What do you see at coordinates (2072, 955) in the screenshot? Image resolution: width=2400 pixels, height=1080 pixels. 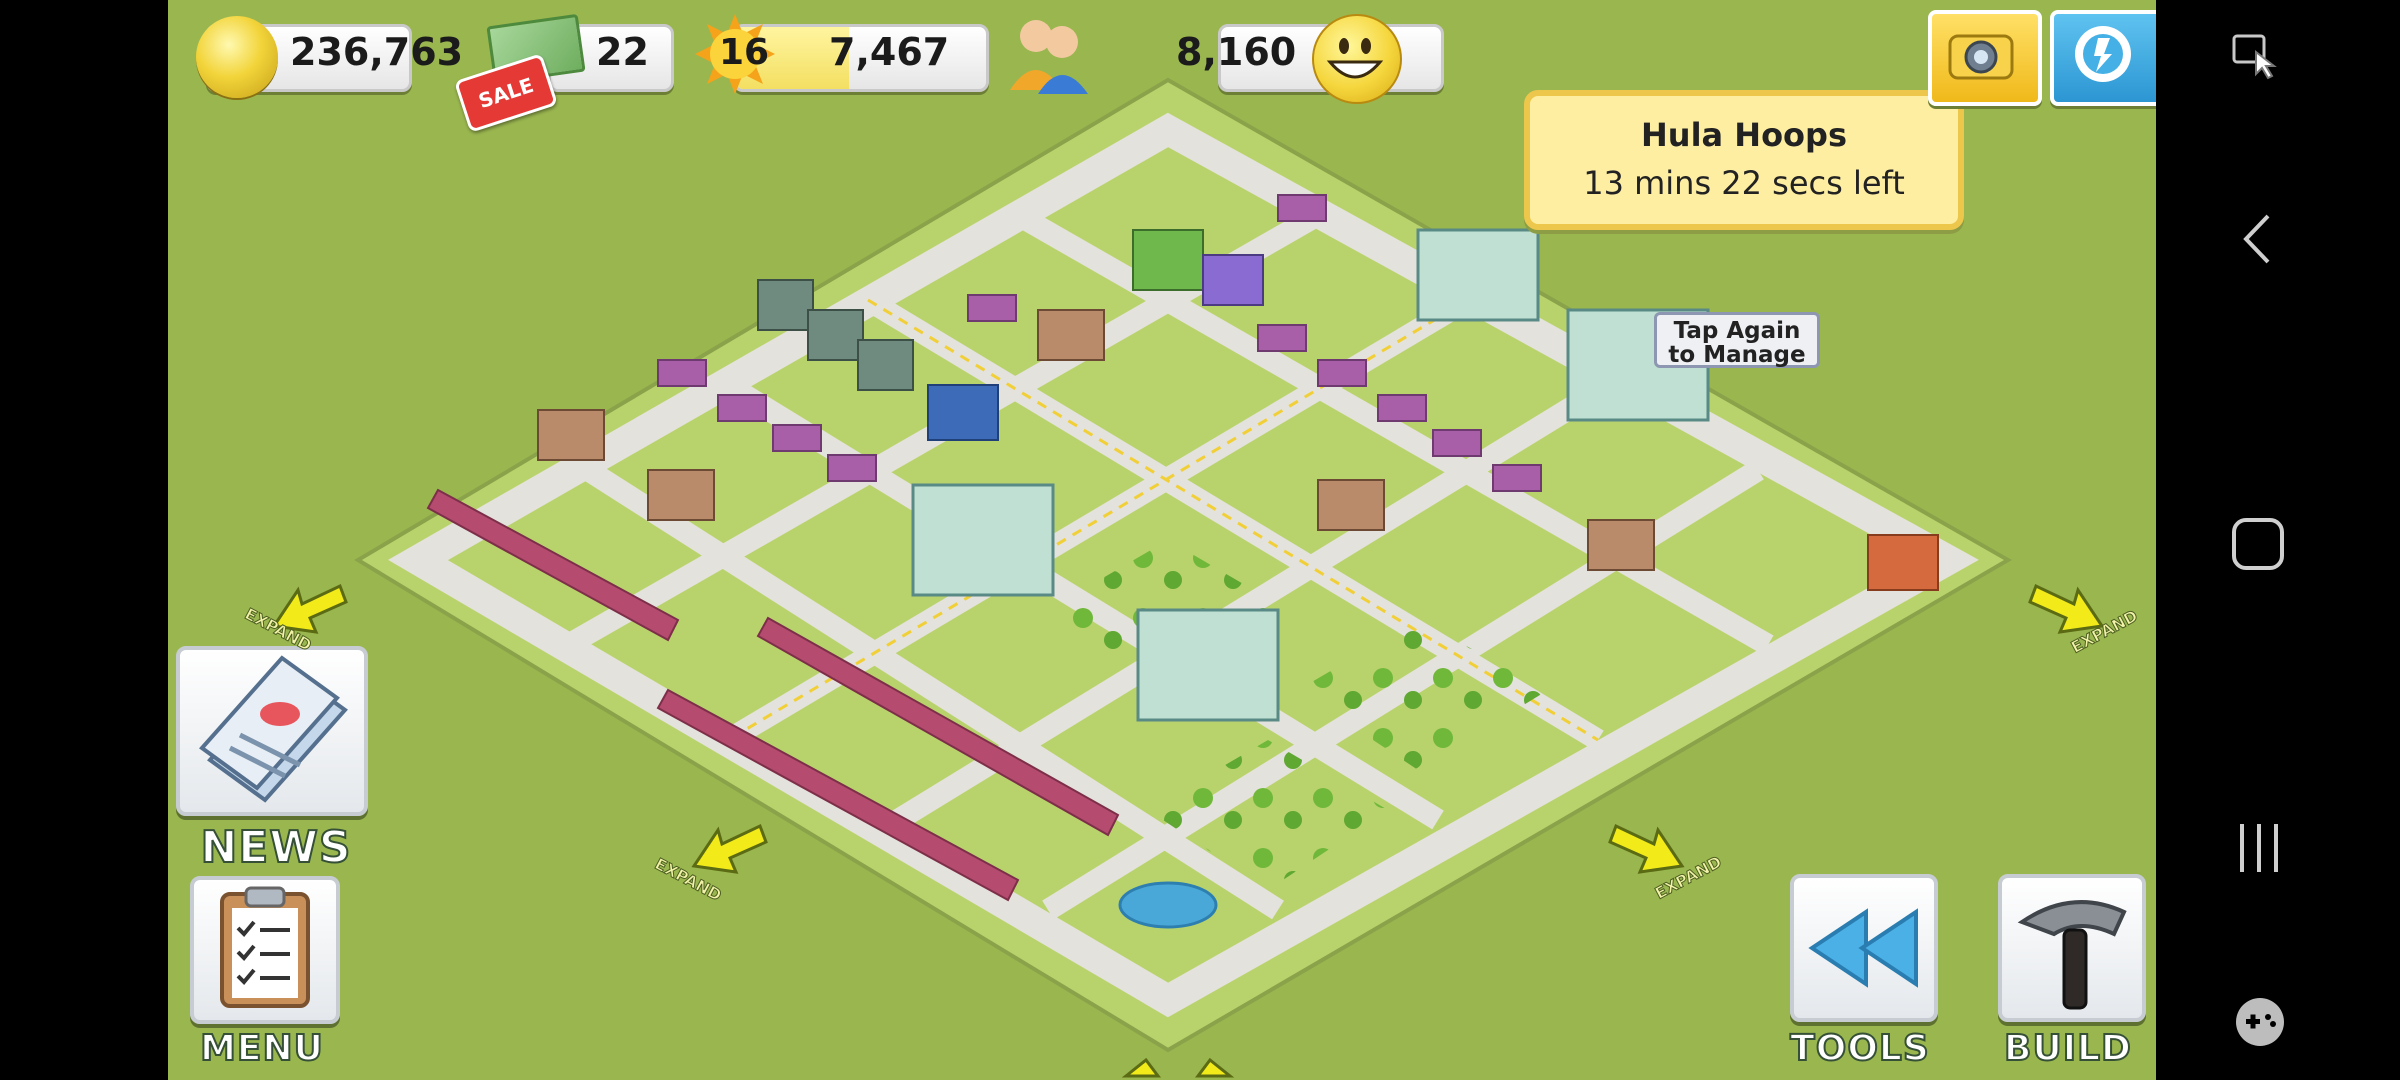 I see `hammer-icon` at bounding box center [2072, 955].